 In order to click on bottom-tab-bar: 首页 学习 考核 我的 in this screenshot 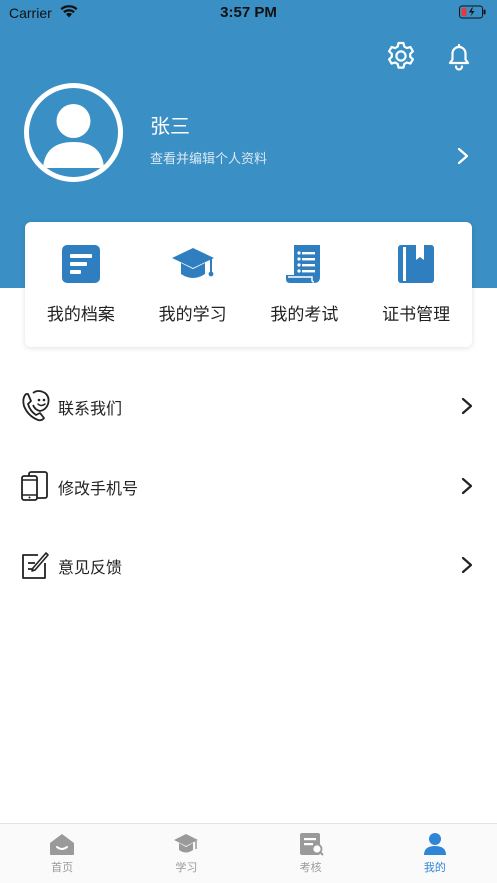, I will do `click(248, 853)`.